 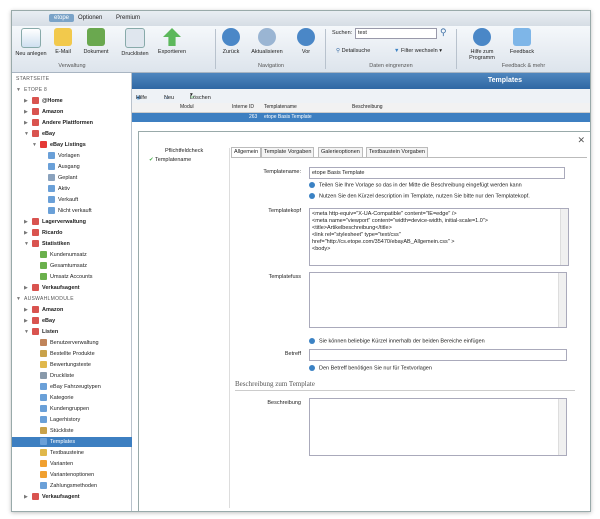 I want to click on sidebar-item: ▶ Lagerverwaltung, so click(x=77, y=222).